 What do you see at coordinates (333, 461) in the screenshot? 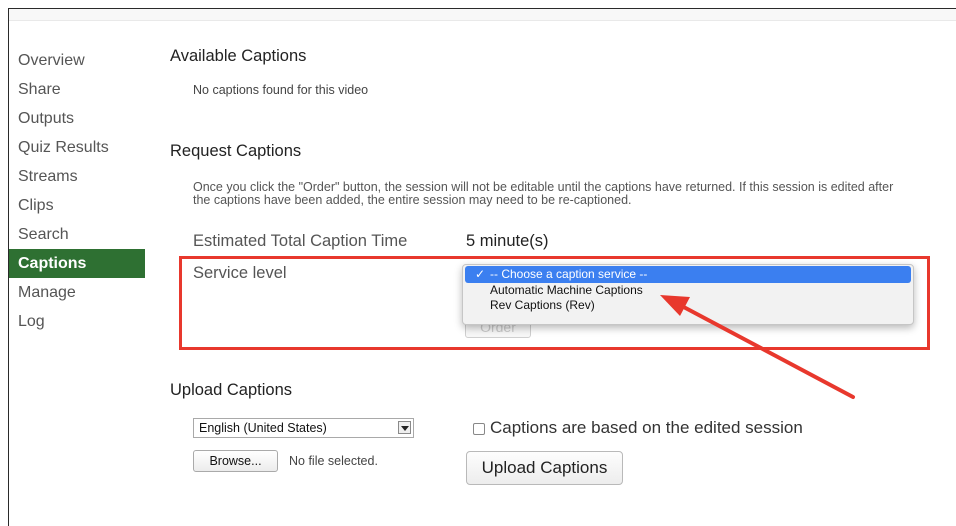
I see `no-file-selected-text: No file selected.` at bounding box center [333, 461].